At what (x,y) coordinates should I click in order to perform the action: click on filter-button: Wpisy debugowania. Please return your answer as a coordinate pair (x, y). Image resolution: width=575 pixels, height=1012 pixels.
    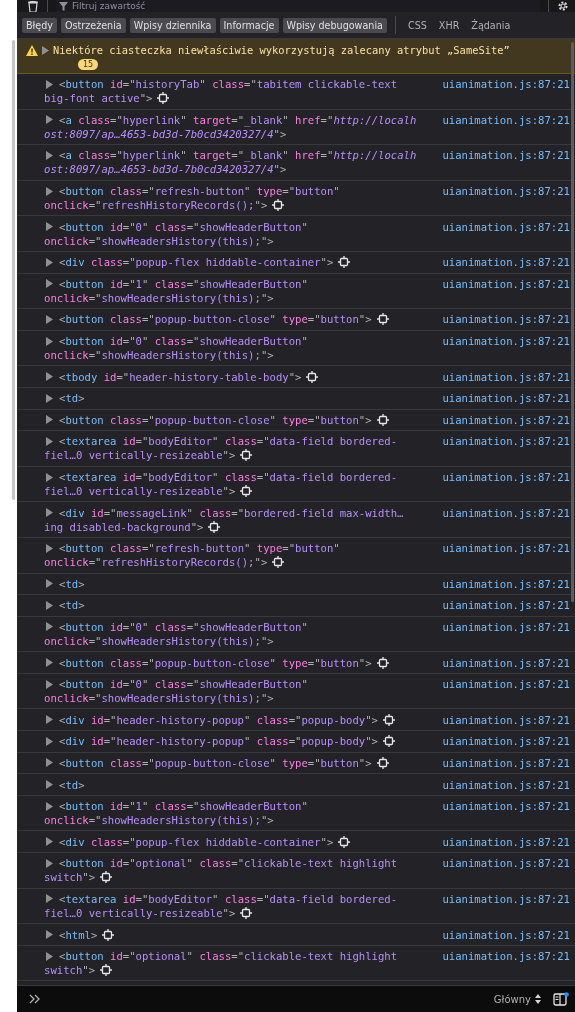
    Looking at the image, I should click on (334, 25).